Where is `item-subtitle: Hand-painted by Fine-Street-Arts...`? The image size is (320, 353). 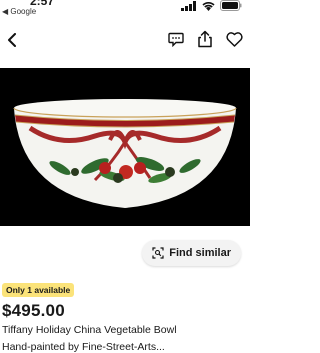 item-subtitle: Hand-painted by Fine-Street-Arts... is located at coordinates (83, 347).